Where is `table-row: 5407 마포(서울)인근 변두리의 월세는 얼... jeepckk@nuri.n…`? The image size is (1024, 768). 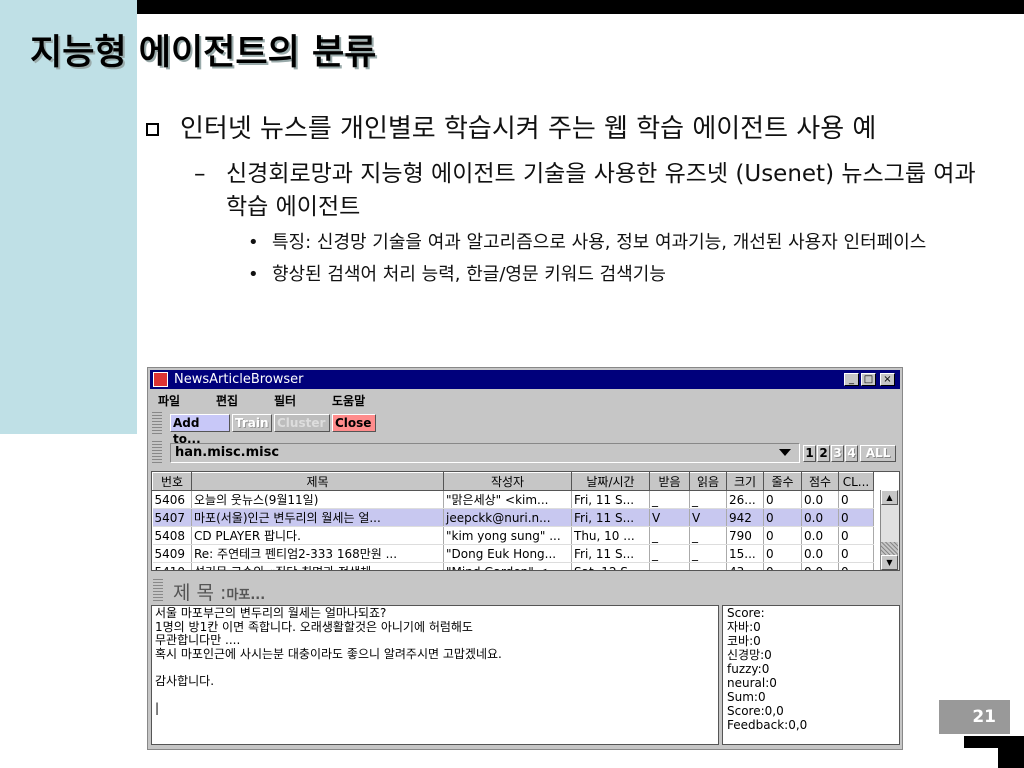
table-row: 5407 마포(서울)인근 변두리의 월세는 얼... jeepckk@nuri.n… is located at coordinates (513, 517).